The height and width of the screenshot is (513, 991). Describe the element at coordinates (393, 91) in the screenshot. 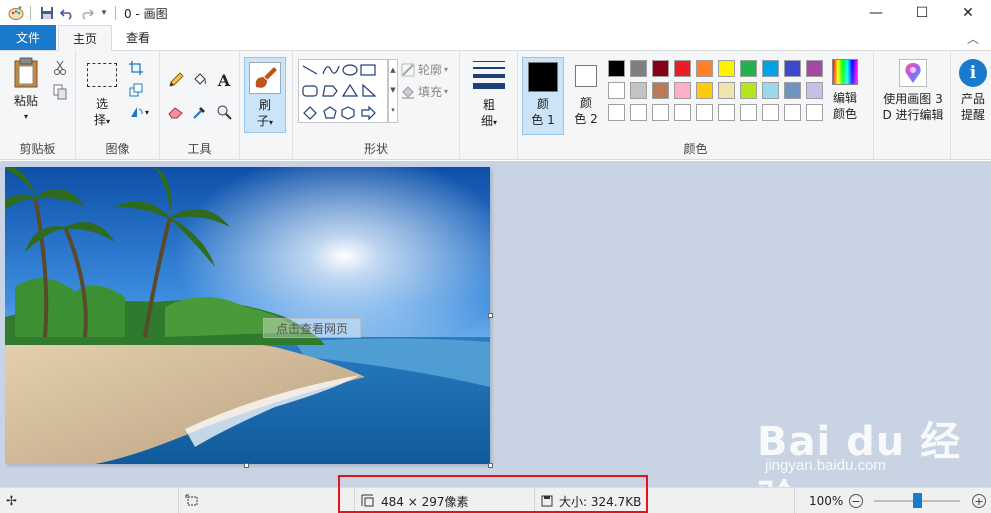

I see `shapes-scrollbar: ▲ ▼ ▾` at that location.